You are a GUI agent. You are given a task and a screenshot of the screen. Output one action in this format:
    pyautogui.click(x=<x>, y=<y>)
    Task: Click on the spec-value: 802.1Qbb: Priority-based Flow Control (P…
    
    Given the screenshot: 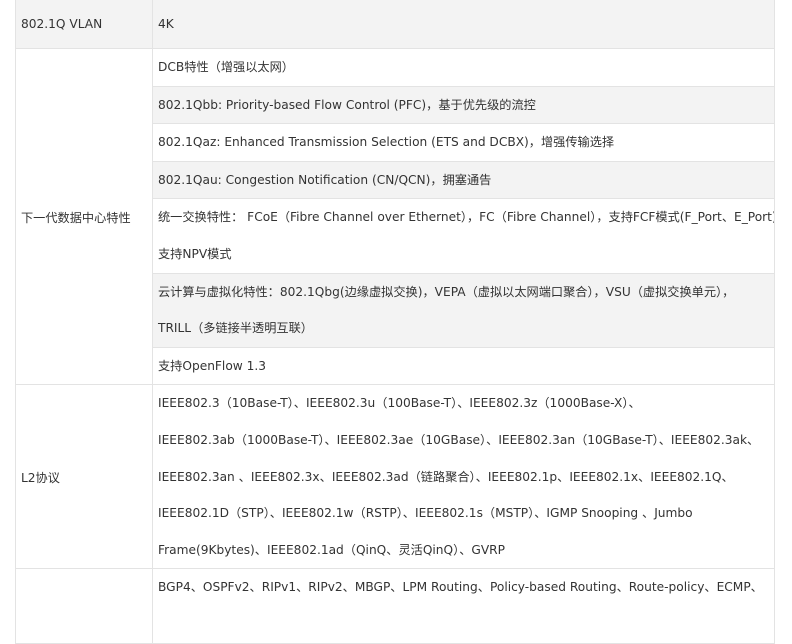 What is the action you would take?
    pyautogui.click(x=463, y=105)
    